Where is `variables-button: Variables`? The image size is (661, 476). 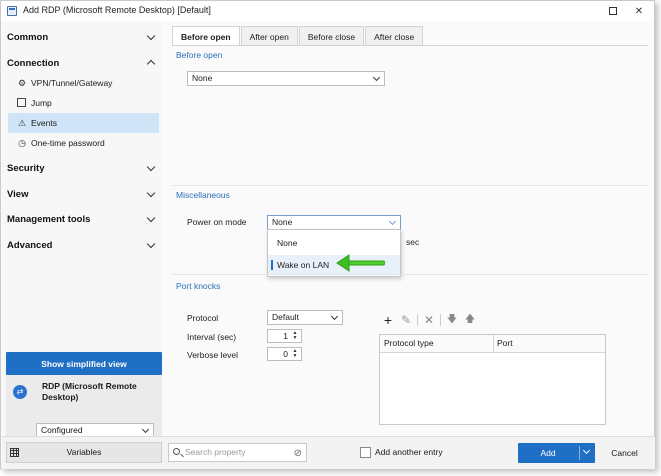
variables-button: Variables is located at coordinates (84, 452).